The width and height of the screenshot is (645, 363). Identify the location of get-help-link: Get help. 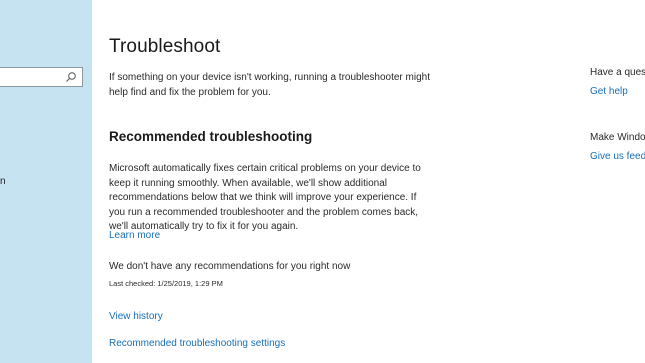
(609, 91).